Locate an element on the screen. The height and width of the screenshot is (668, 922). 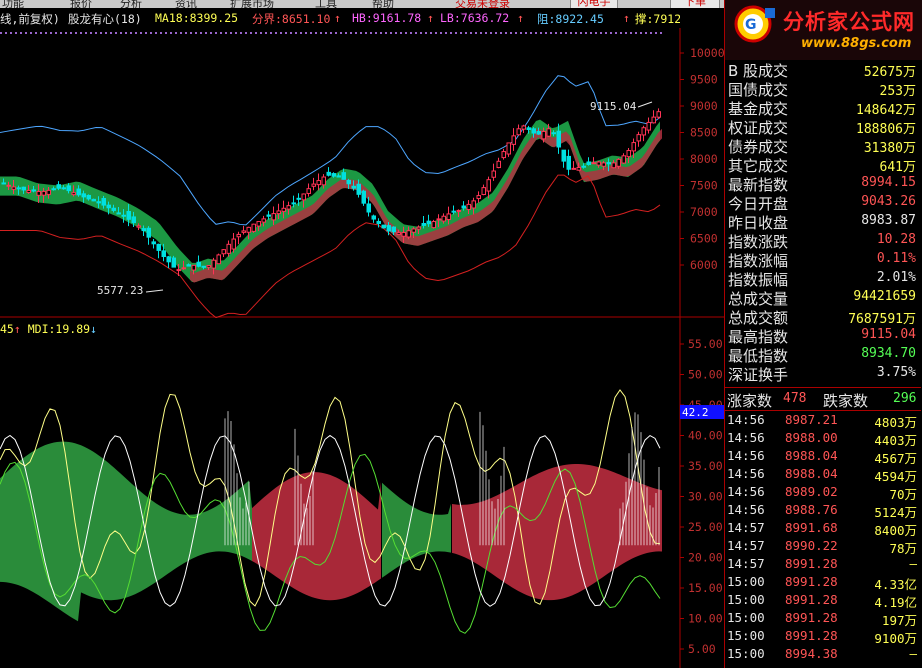
menu-item-tools: 工具 is located at coordinates (326, 4).